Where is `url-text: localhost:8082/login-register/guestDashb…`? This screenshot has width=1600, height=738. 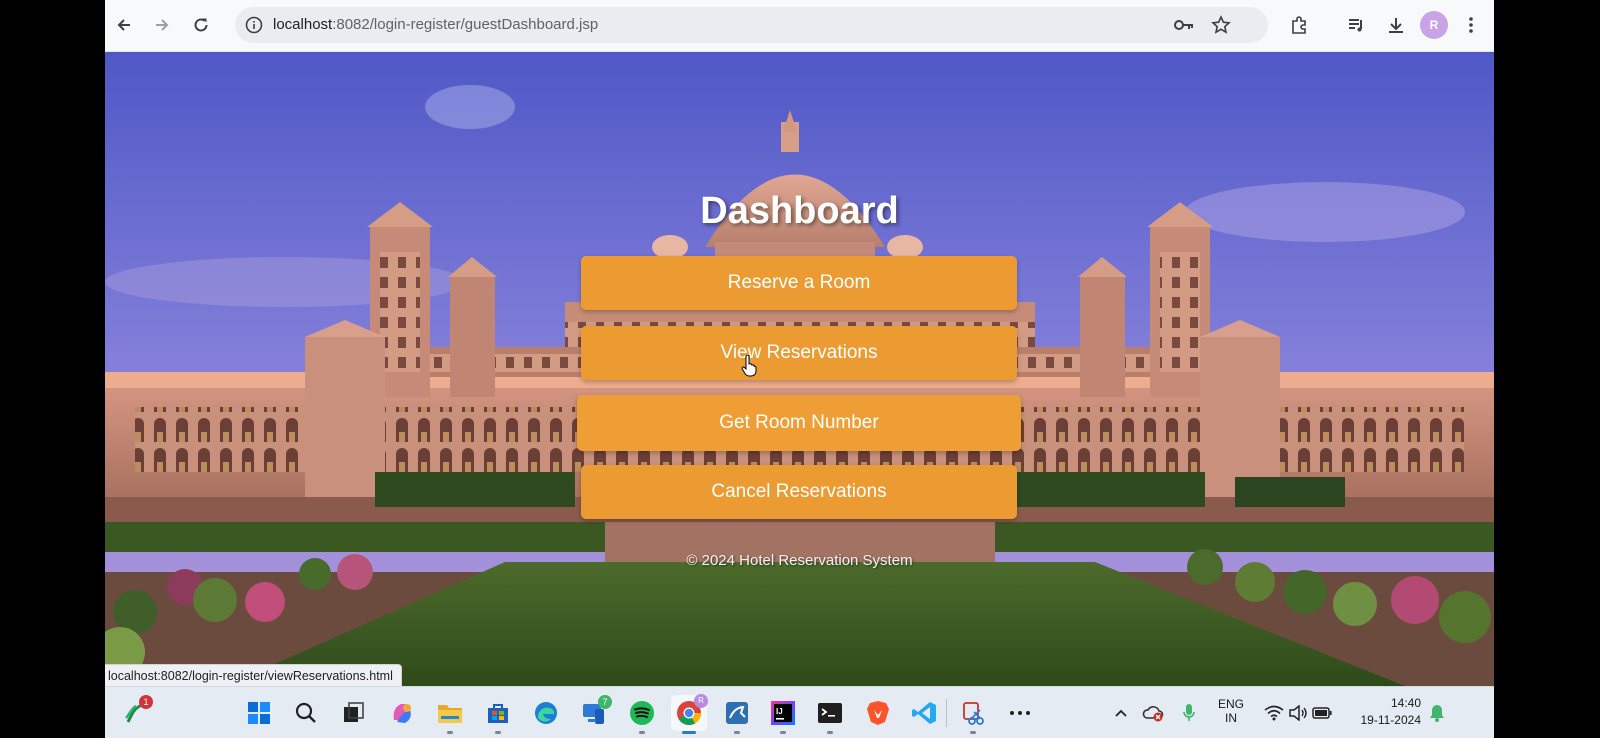
url-text: localhost:8082/login-register/guestDashb… is located at coordinates (435, 24).